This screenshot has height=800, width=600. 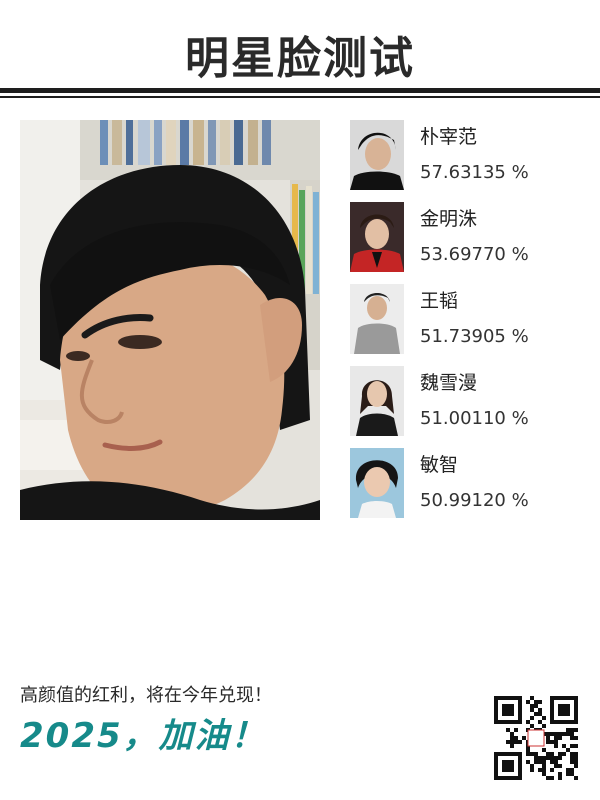 What do you see at coordinates (449, 137) in the screenshot?
I see `celebrity-name: 朴宰范` at bounding box center [449, 137].